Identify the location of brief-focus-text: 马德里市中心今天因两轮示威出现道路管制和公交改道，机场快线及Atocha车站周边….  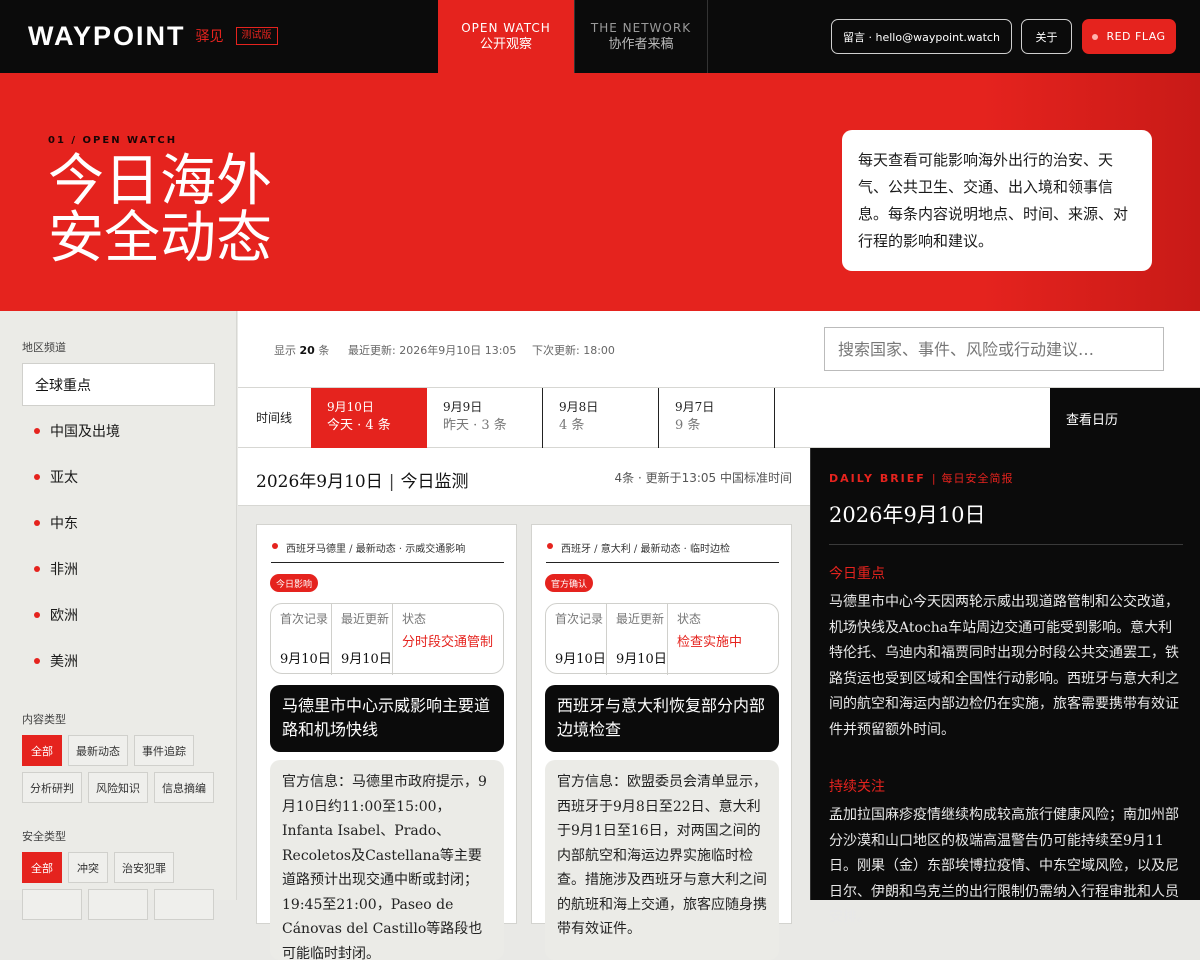
(1004, 666).